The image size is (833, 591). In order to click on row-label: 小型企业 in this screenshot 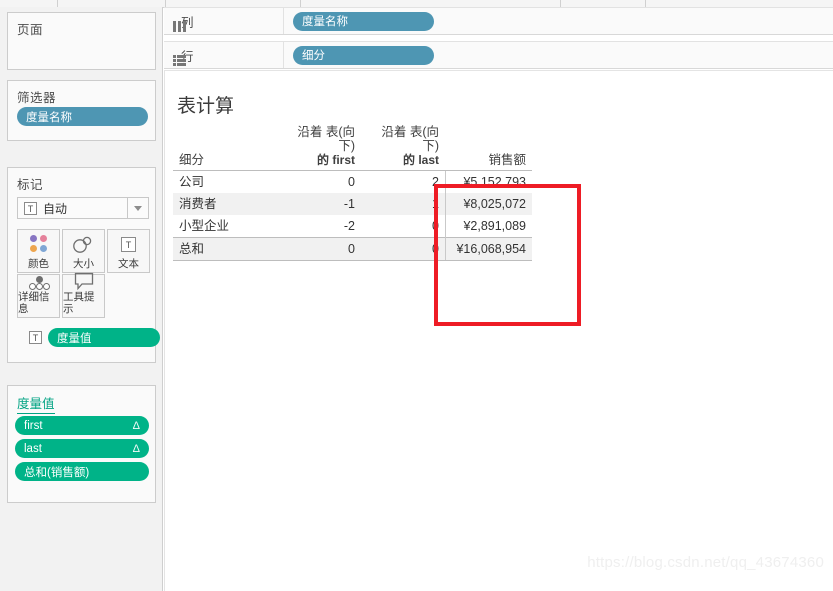, I will do `click(225, 226)`.